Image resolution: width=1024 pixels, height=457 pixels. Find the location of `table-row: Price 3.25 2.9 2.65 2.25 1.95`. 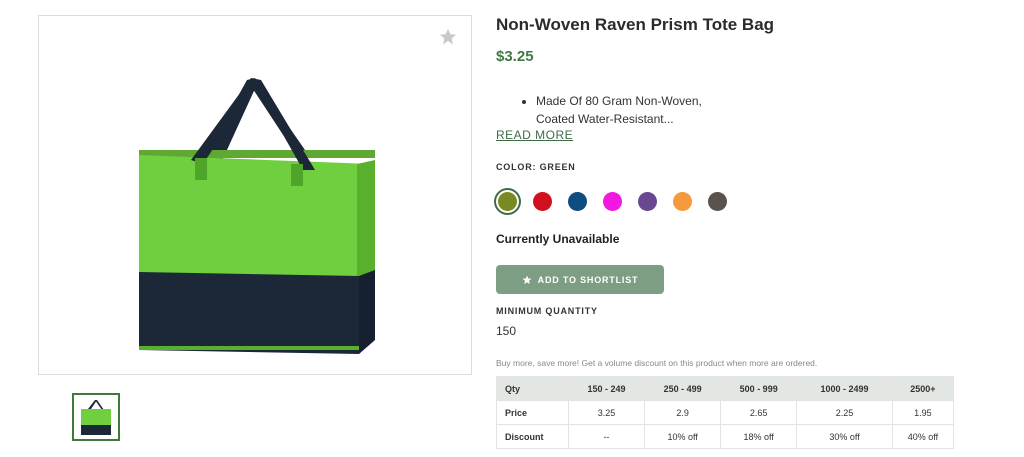

table-row: Price 3.25 2.9 2.65 2.25 1.95 is located at coordinates (725, 412).